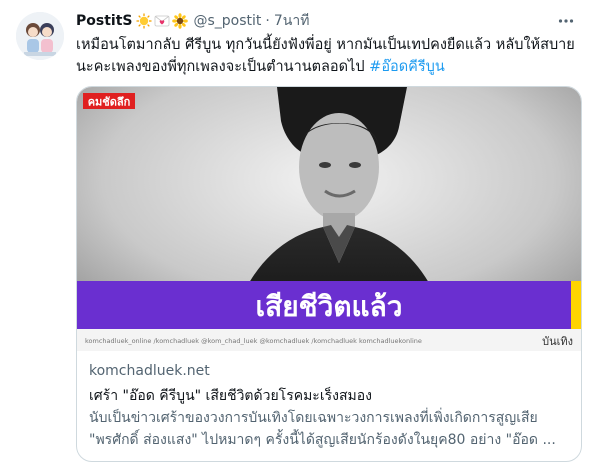 The width and height of the screenshot is (593, 468). I want to click on category-label: บันเทิง, so click(557, 341).